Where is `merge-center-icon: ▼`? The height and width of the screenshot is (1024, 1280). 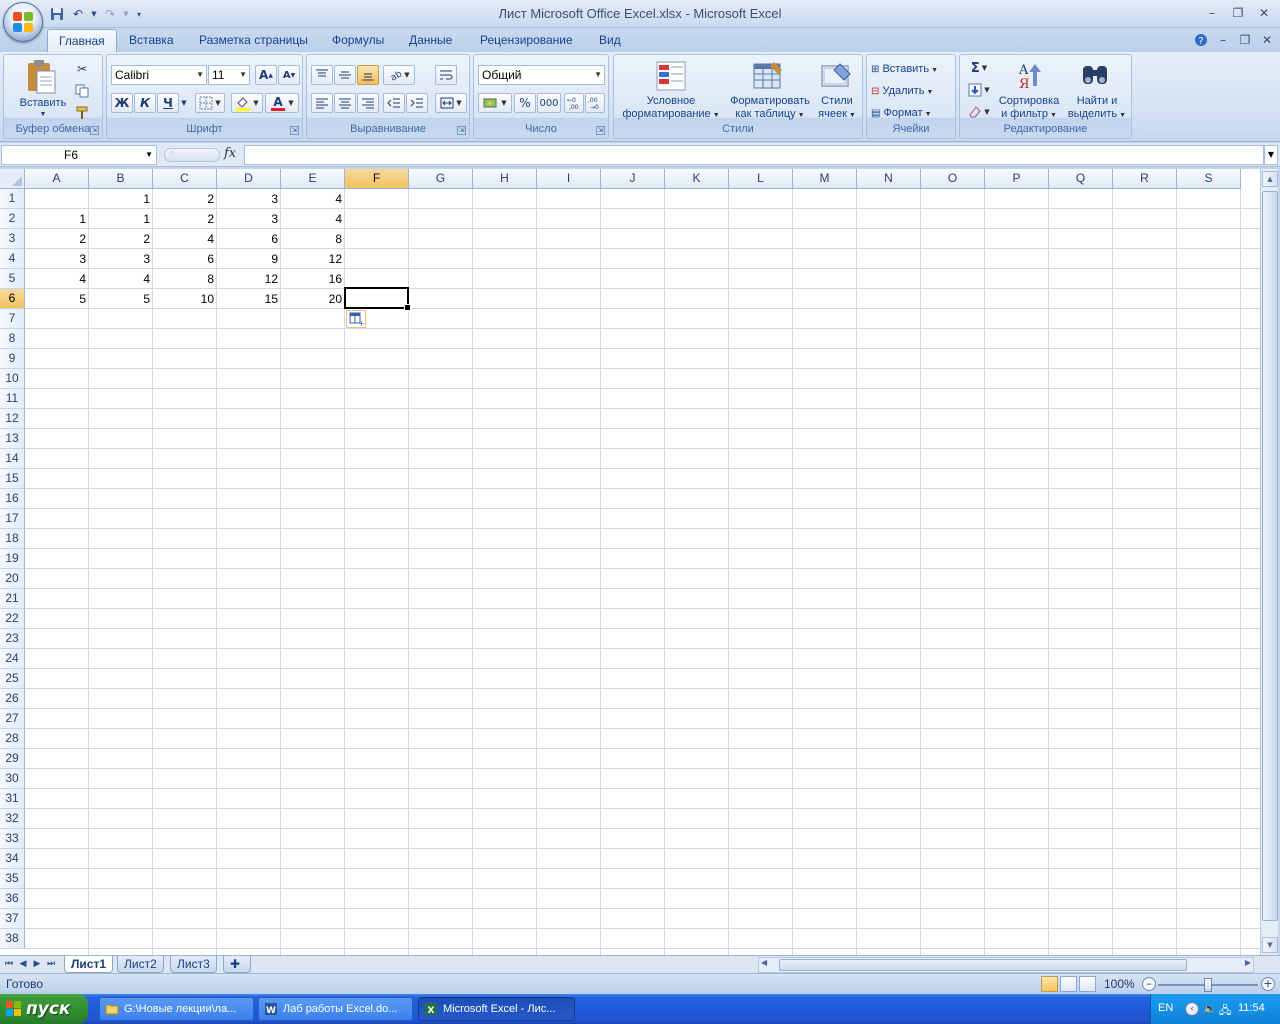 merge-center-icon: ▼ is located at coordinates (451, 103).